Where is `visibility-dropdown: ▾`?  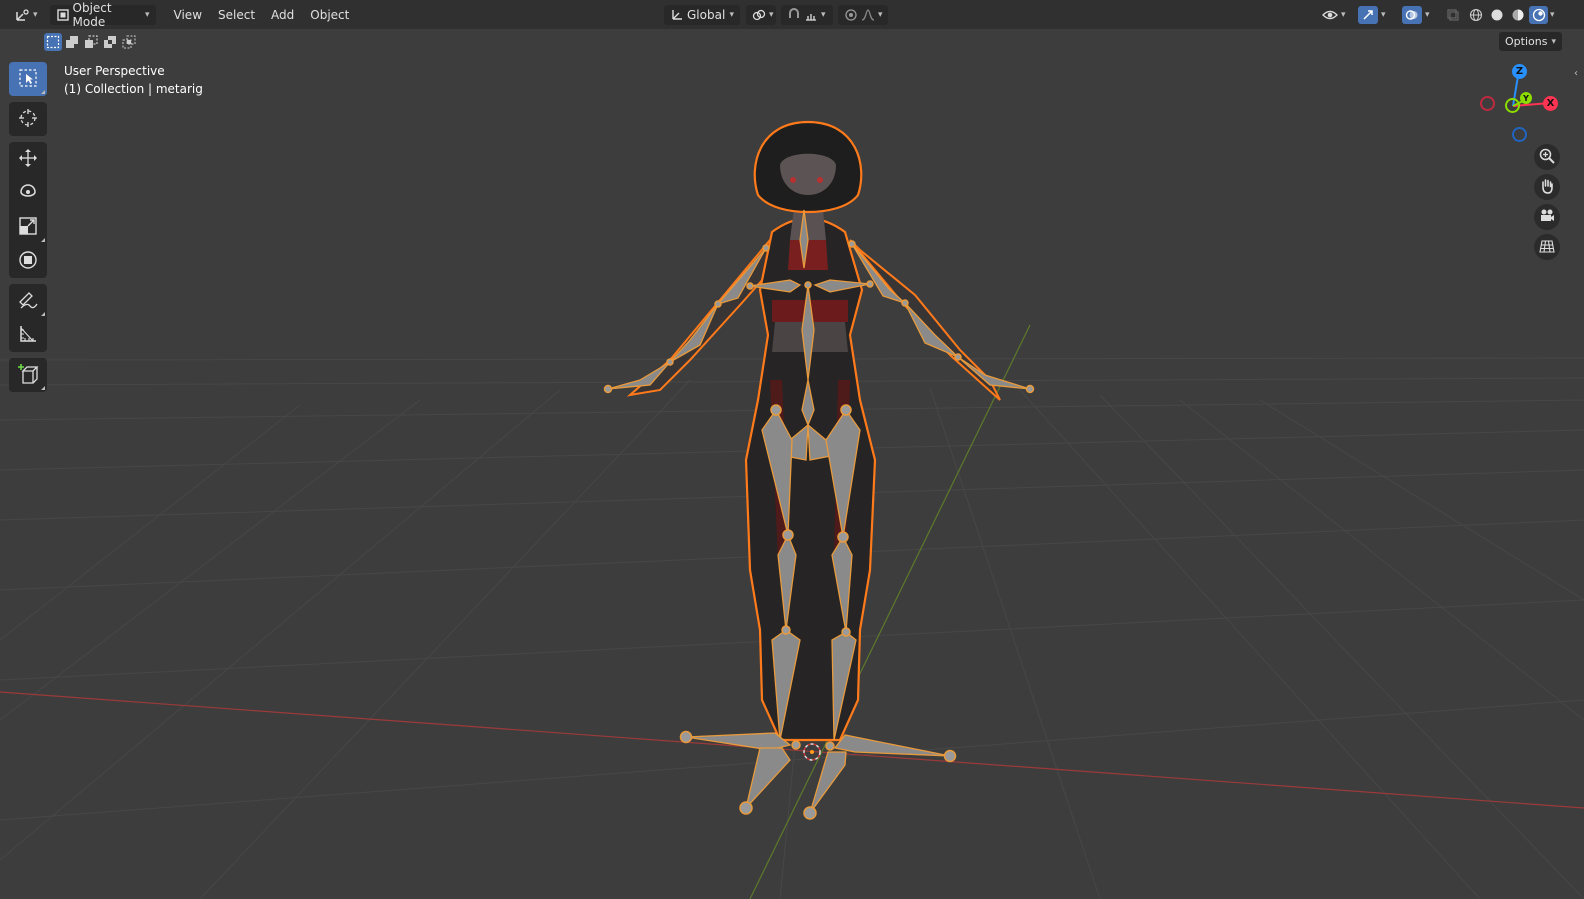
visibility-dropdown: ▾ is located at coordinates (1333, 15).